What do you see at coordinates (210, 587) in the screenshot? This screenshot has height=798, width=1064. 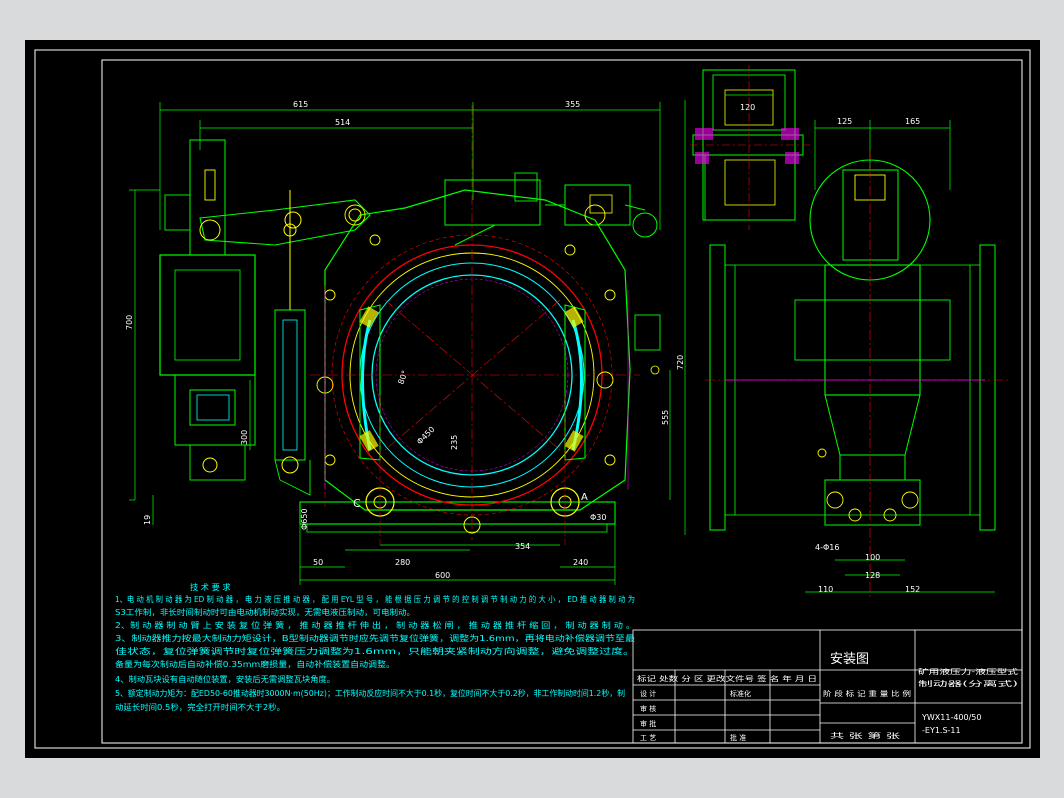 I see `notes-heading: 技 术 要 求` at bounding box center [210, 587].